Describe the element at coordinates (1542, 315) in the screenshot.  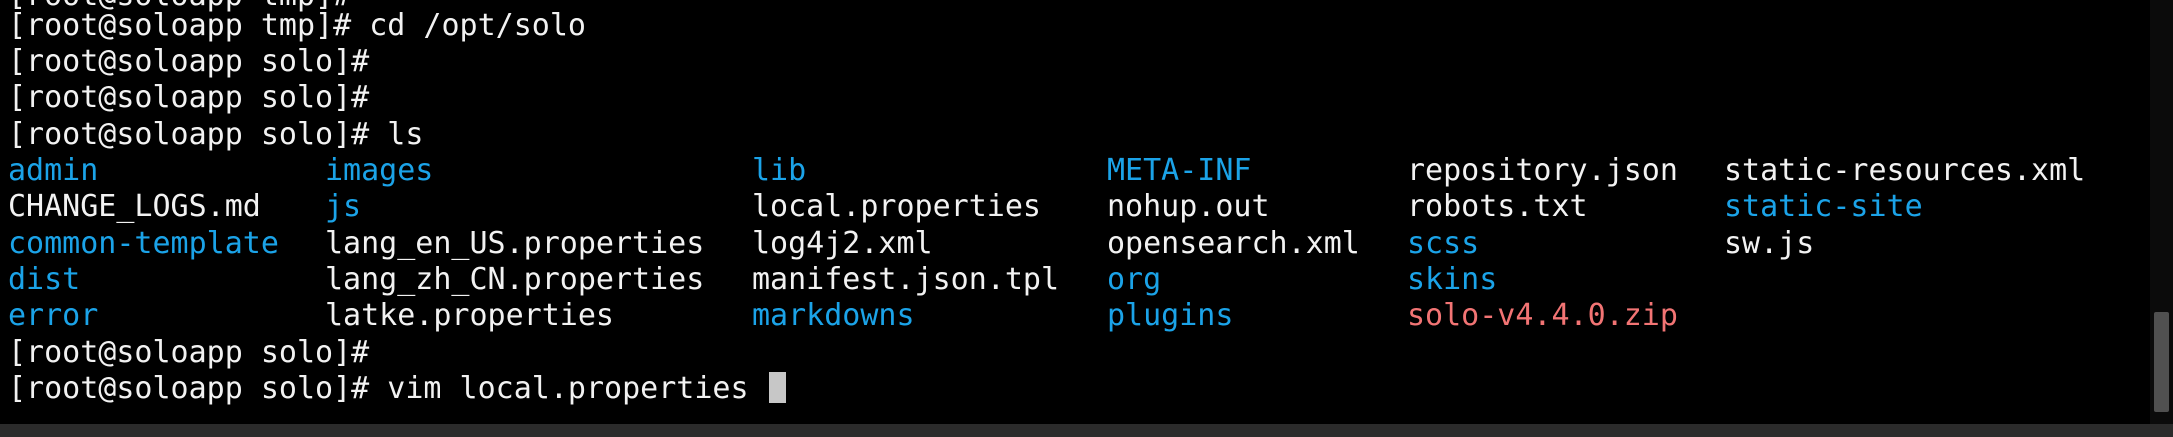
I see `ls-entry-zip: solo-v4.4.0.zip` at that location.